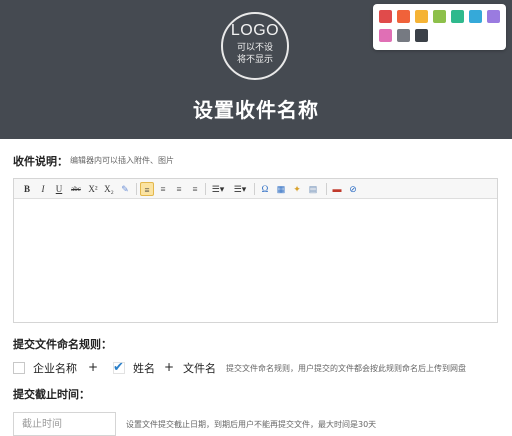 The image size is (512, 436). I want to click on preview-icon: ▤, so click(313, 189).